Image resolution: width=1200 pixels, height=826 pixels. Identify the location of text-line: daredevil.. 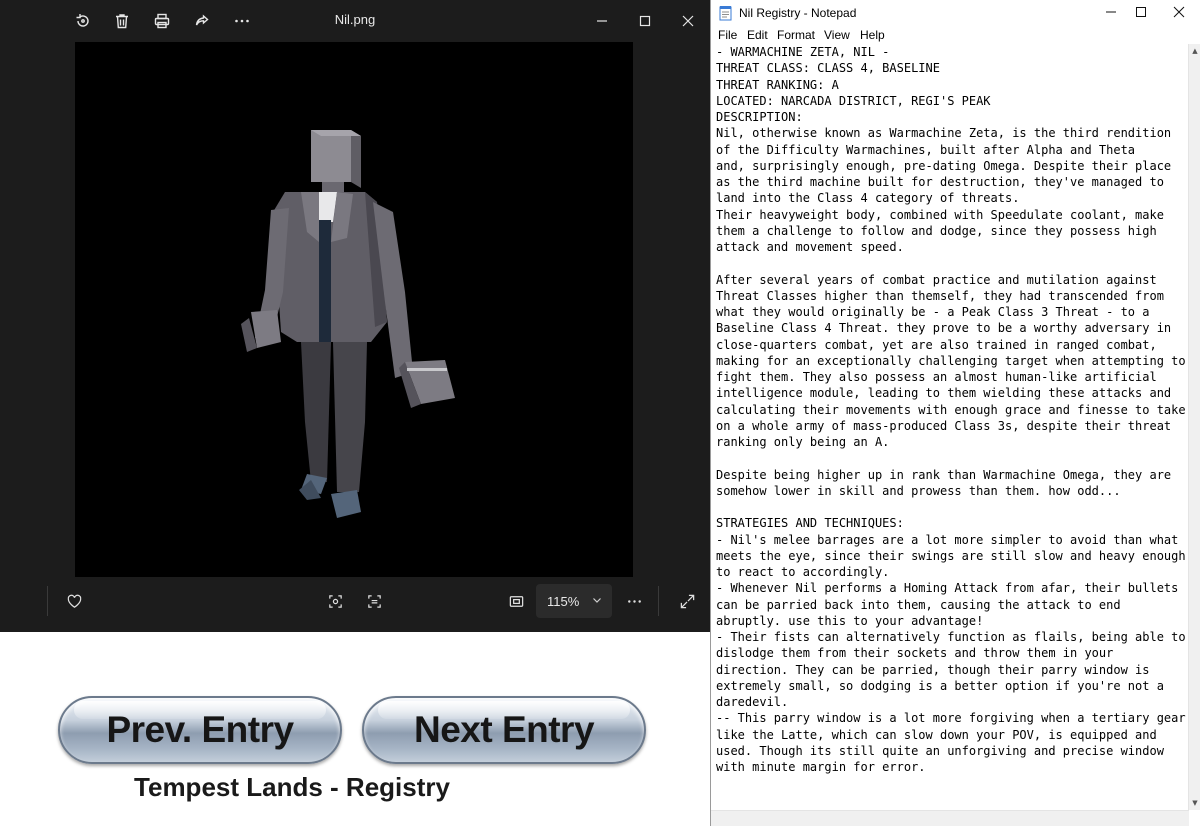
(752, 702).